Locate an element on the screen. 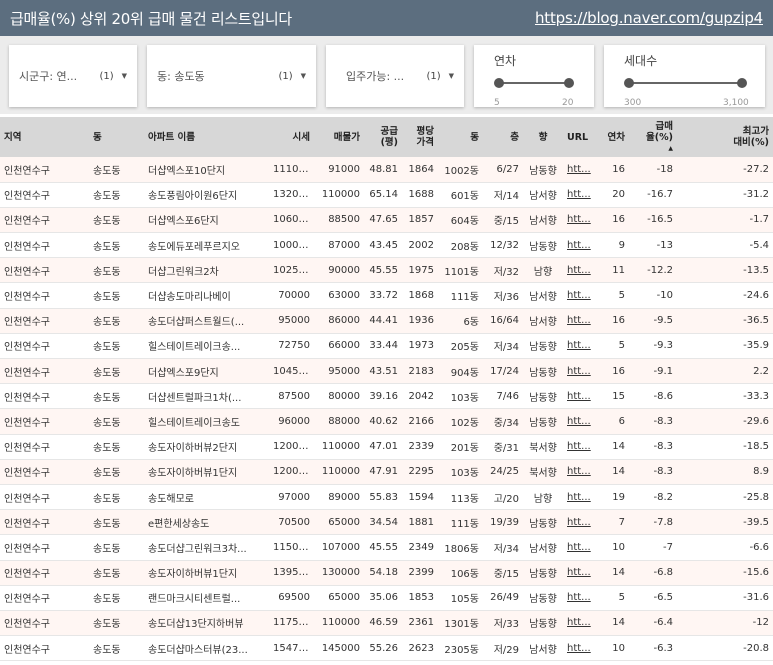  cell-sale: 110000 is located at coordinates (339, 472).